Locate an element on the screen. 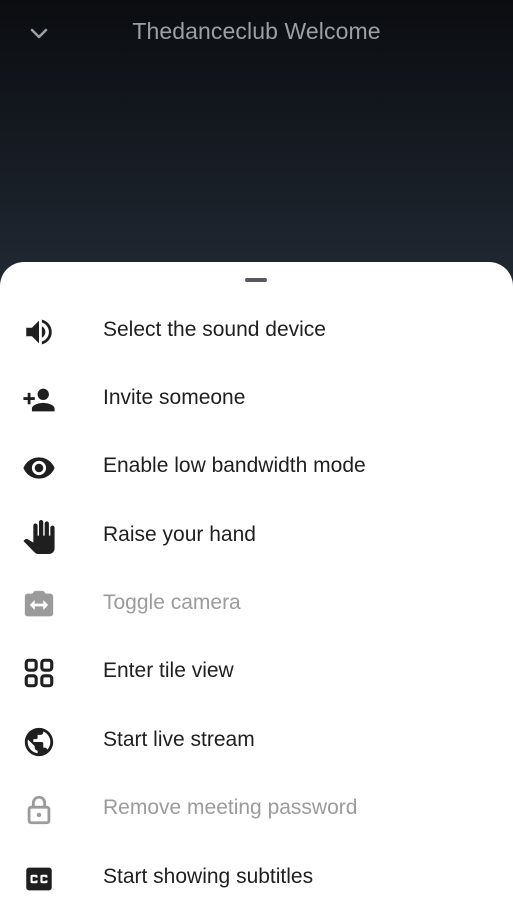 Image resolution: width=513 pixels, height=912 pixels. menu-item-raise-hand: Raise your hand is located at coordinates (256, 536).